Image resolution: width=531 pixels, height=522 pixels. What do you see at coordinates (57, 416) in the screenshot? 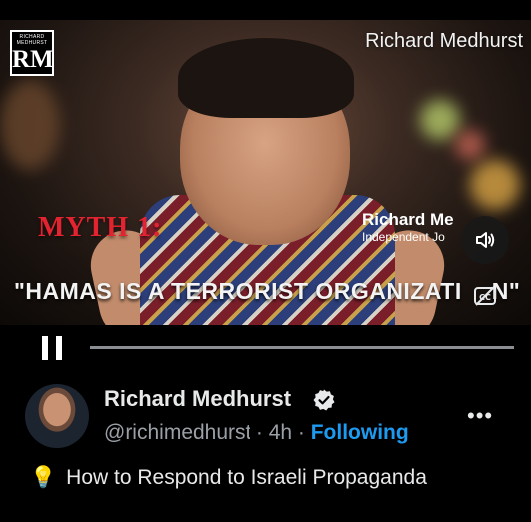
I see `avatar` at bounding box center [57, 416].